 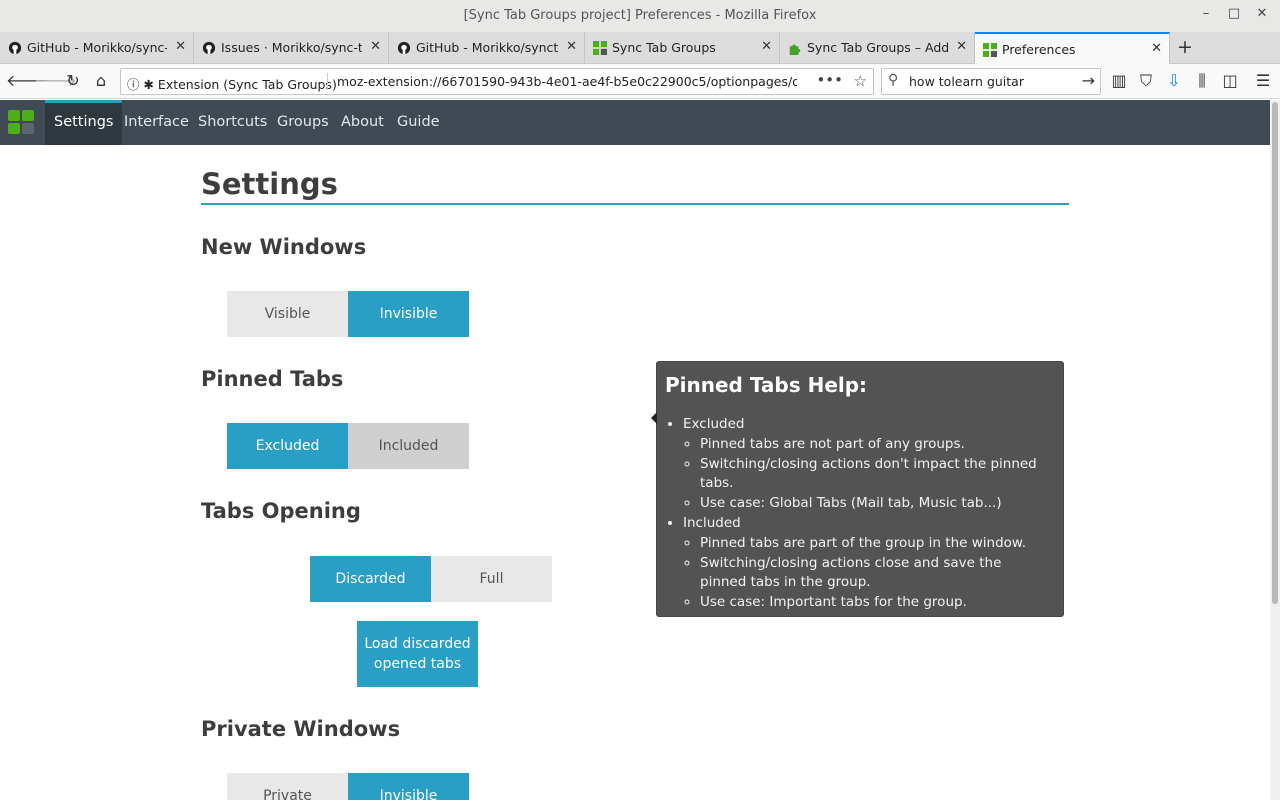 What do you see at coordinates (370, 579) in the screenshot?
I see `tabs-opening-discarded-button: Discarded` at bounding box center [370, 579].